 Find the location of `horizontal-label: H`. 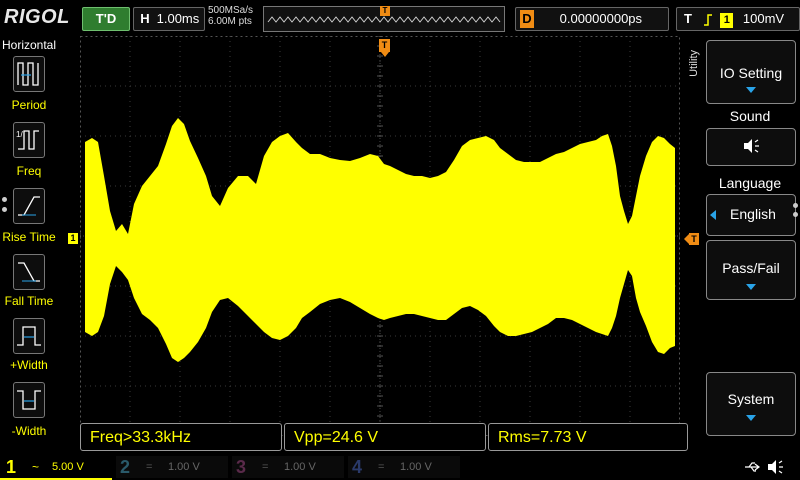

horizontal-label: H is located at coordinates (145, 18).